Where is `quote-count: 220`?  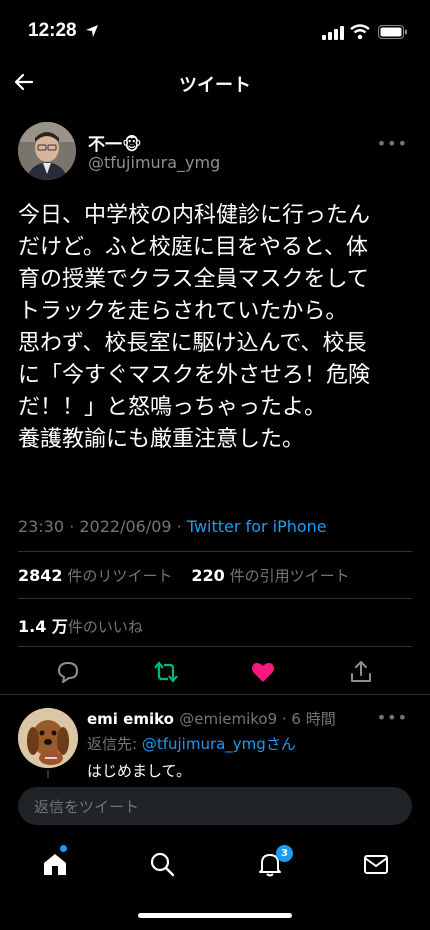 quote-count: 220 is located at coordinates (208, 575).